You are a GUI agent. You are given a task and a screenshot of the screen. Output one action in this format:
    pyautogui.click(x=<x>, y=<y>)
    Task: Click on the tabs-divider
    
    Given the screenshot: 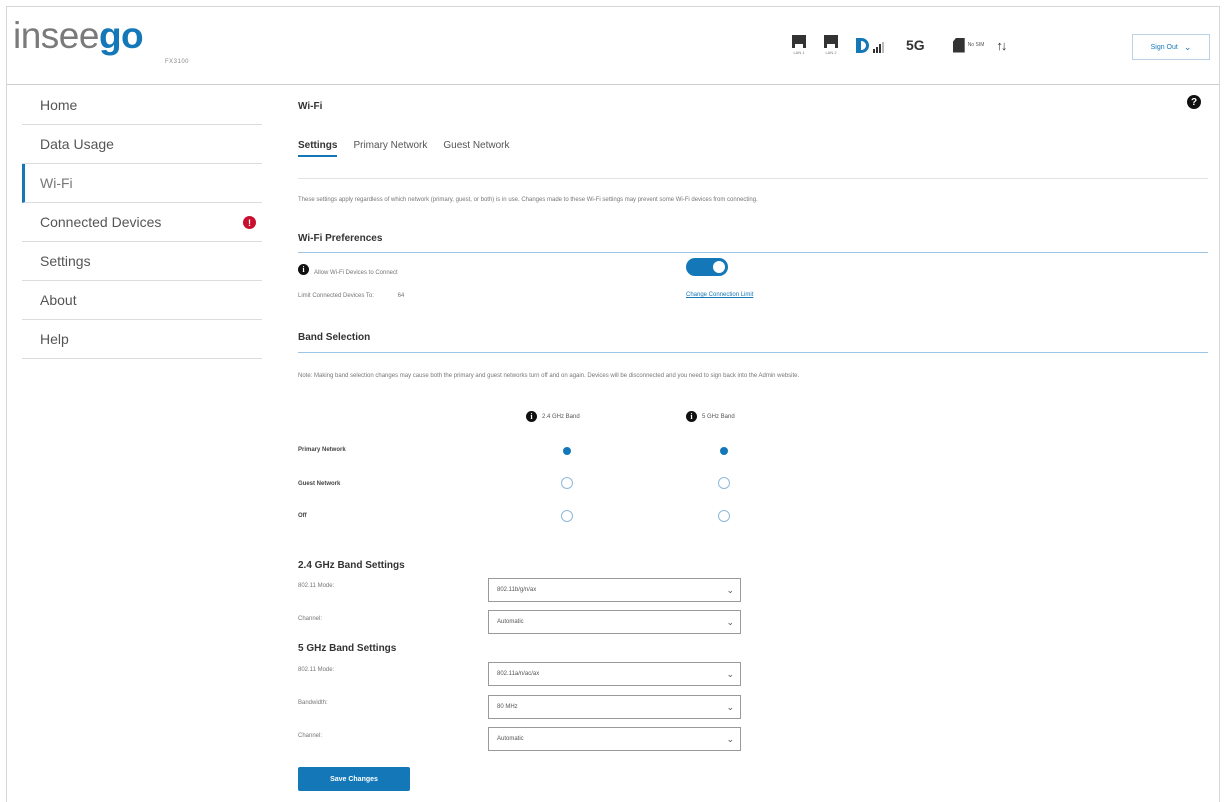 What is the action you would take?
    pyautogui.click(x=753, y=178)
    